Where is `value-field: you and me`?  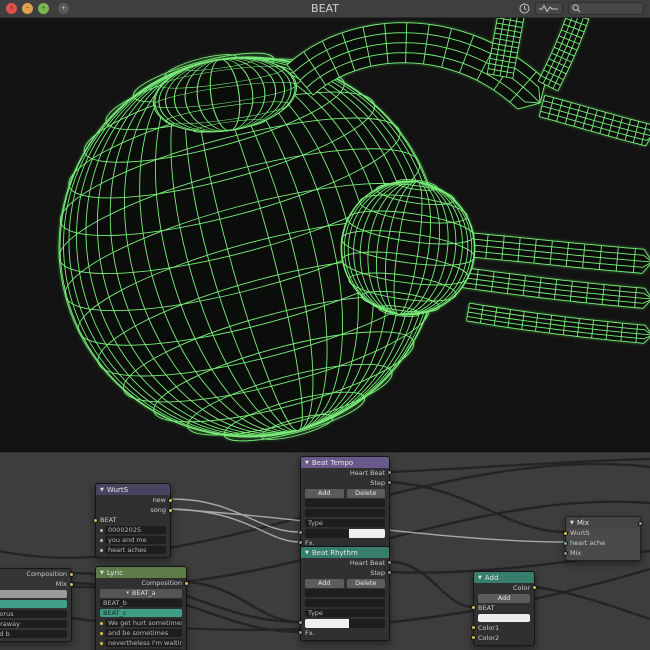 value-field: you and me is located at coordinates (135, 540).